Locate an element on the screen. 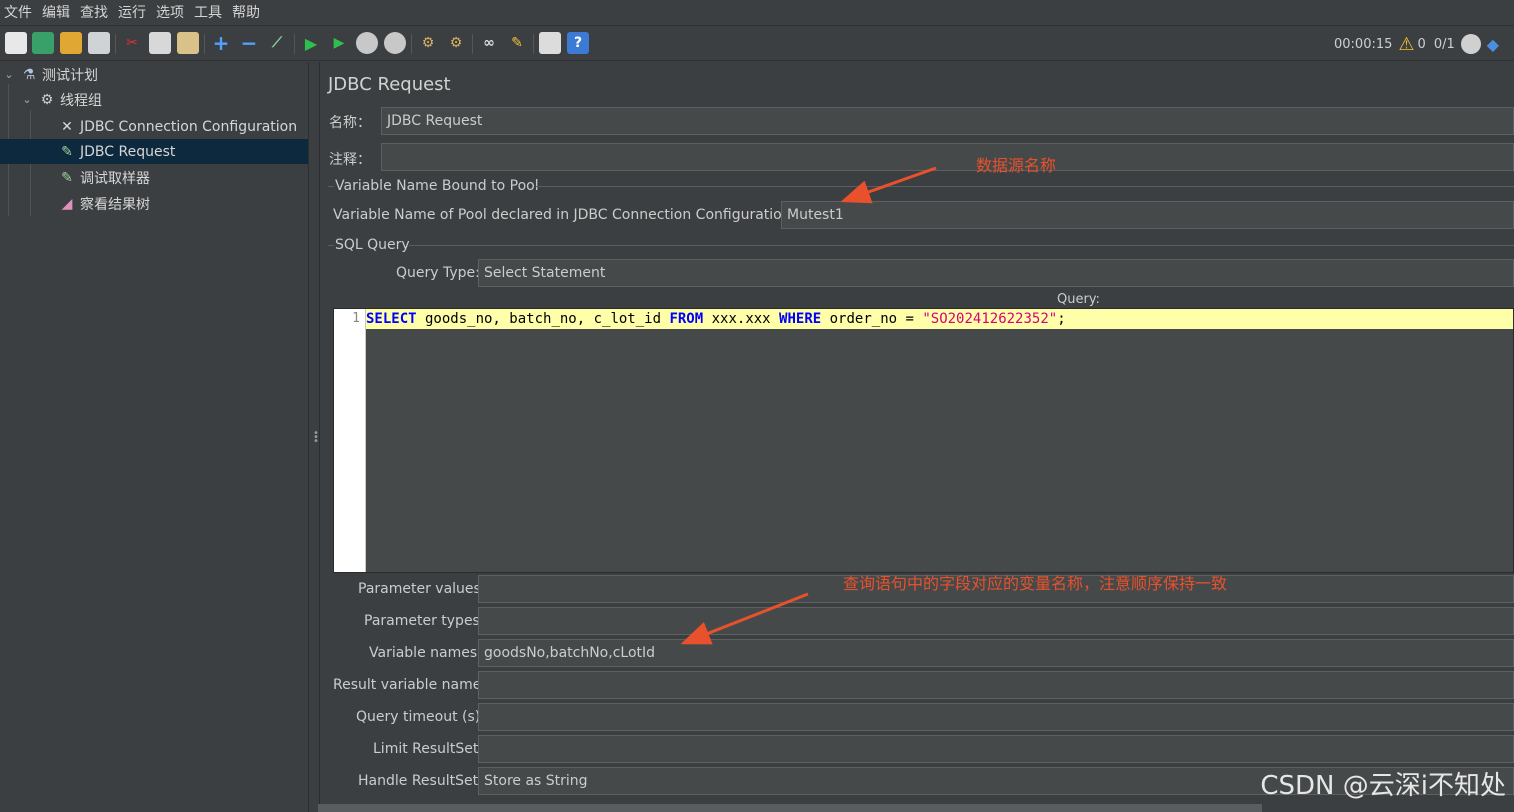  start-no-pause-icon: ▶ is located at coordinates (339, 43).